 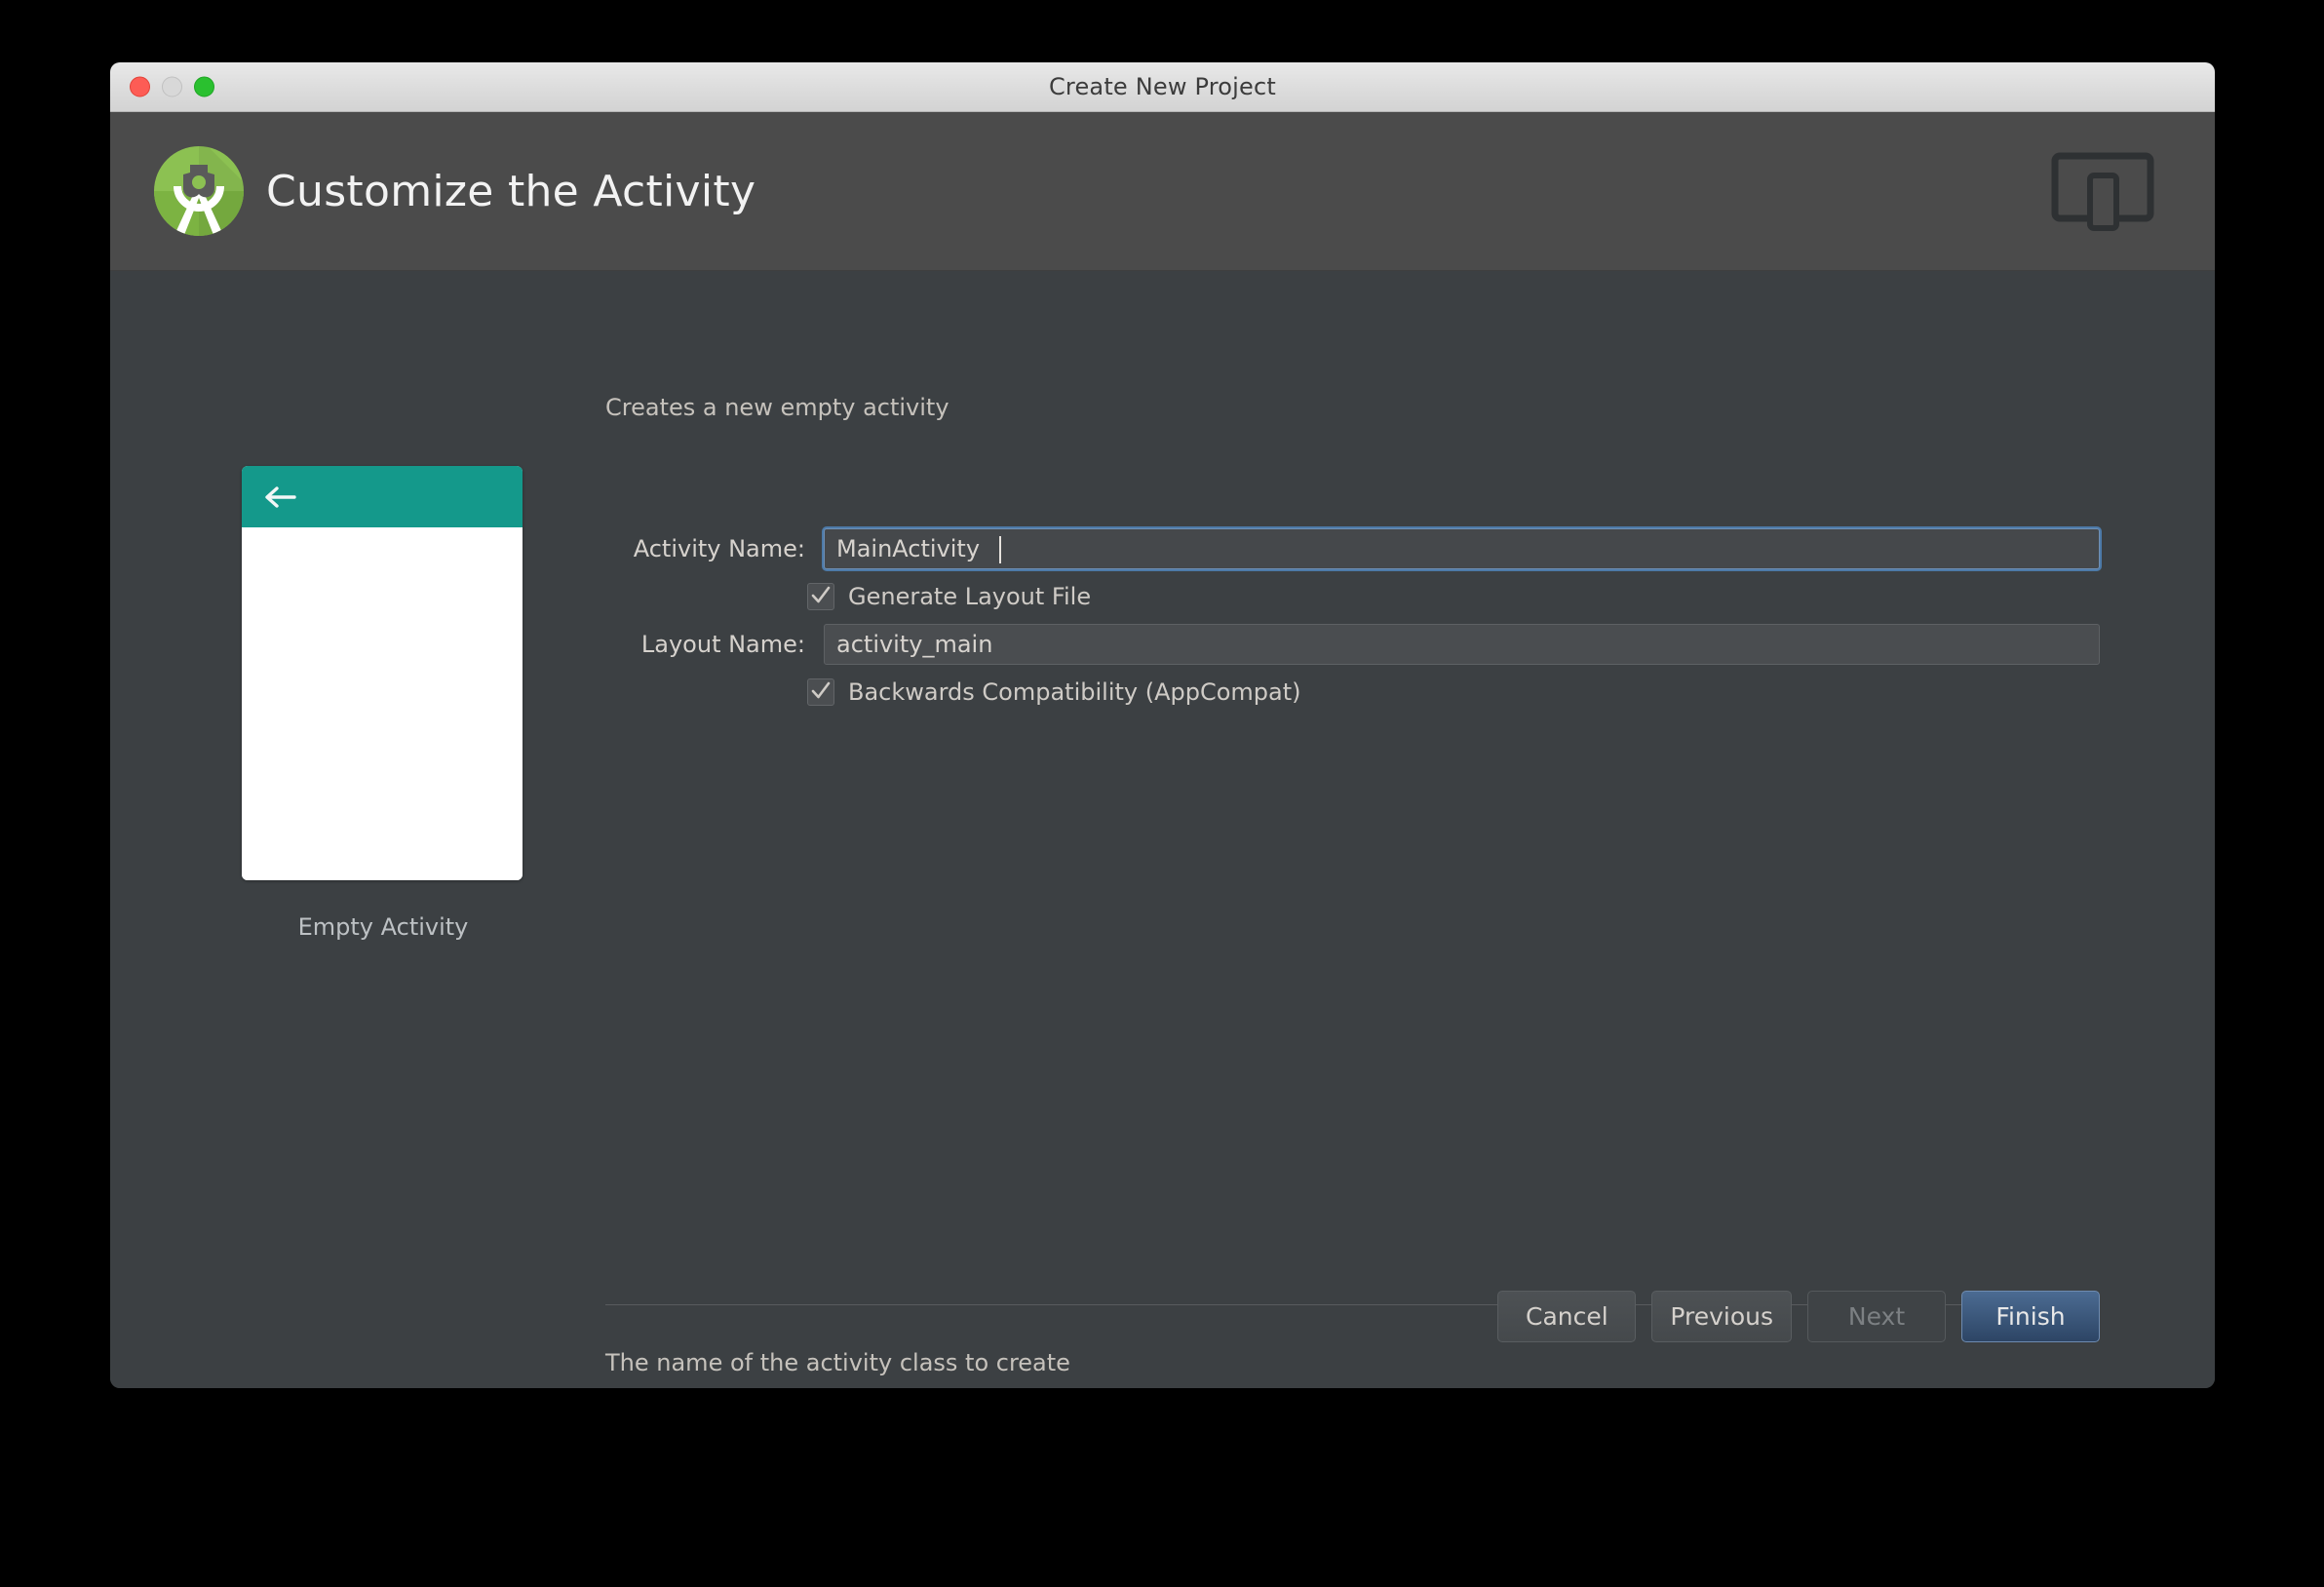 I want to click on generate-layout-file-label: Generate Layout File, so click(x=970, y=596).